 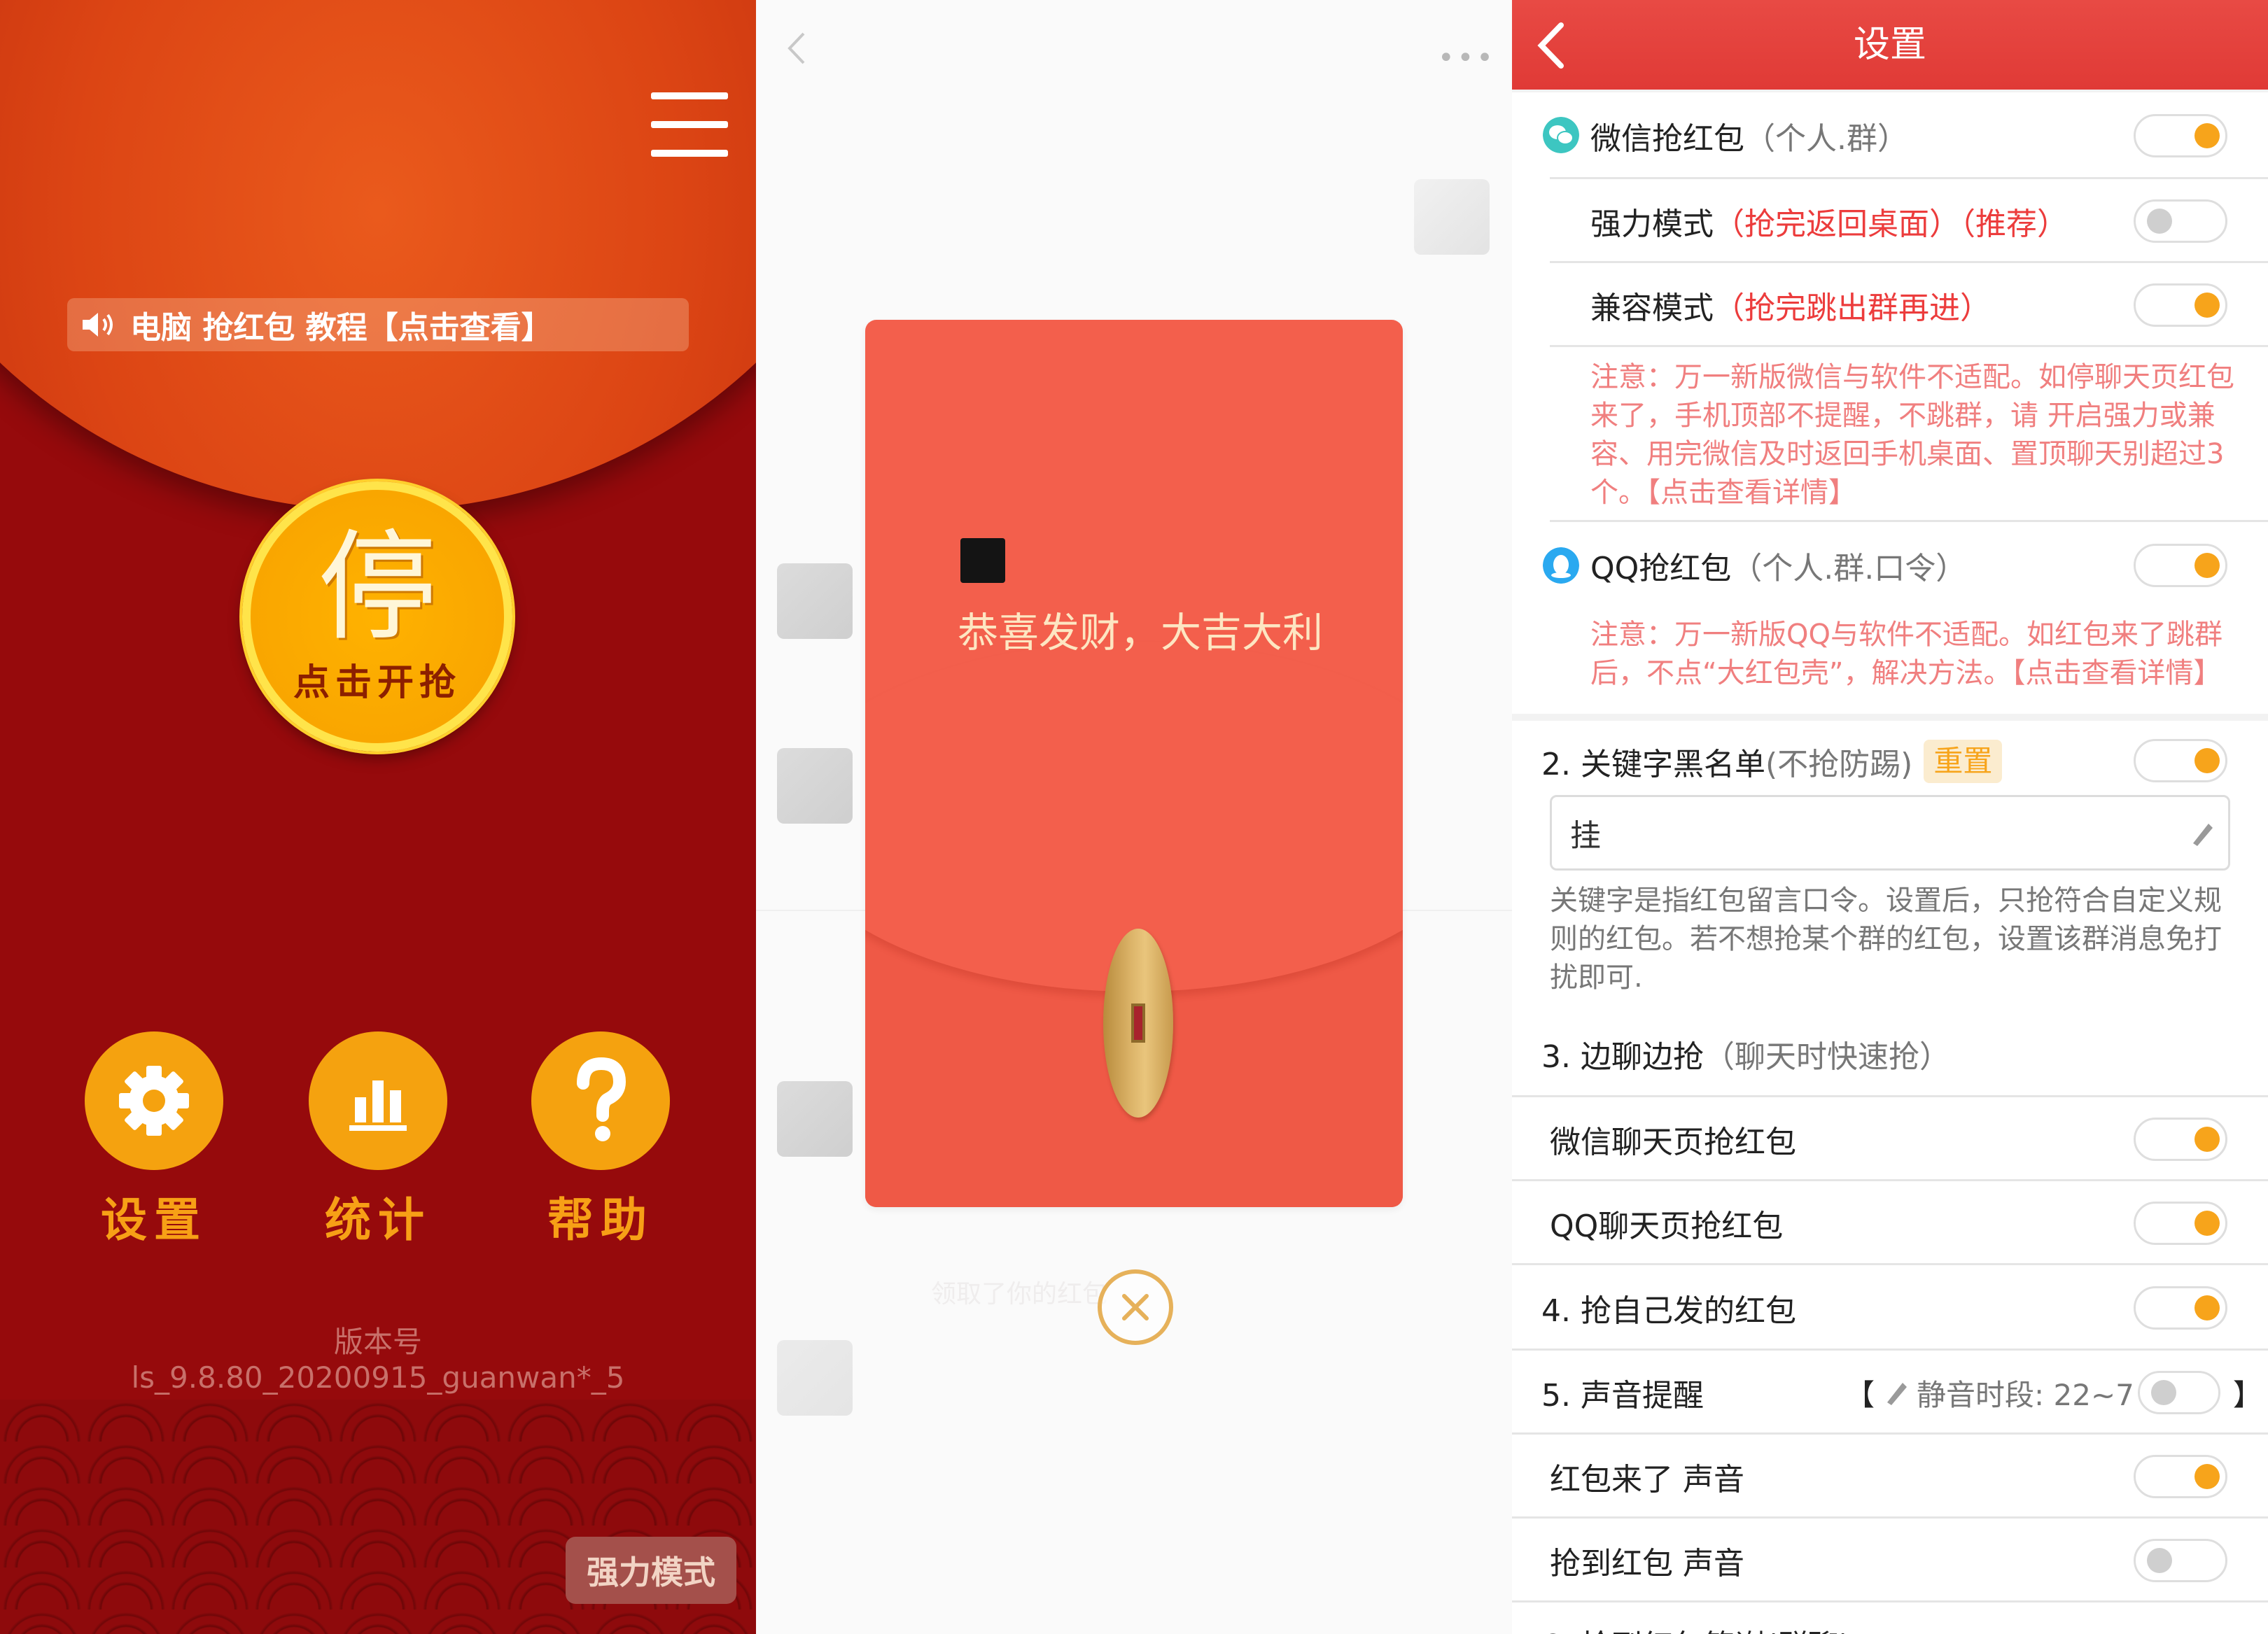 What do you see at coordinates (1652, 224) in the screenshot?
I see `strong-mode-label: 强力模式` at bounding box center [1652, 224].